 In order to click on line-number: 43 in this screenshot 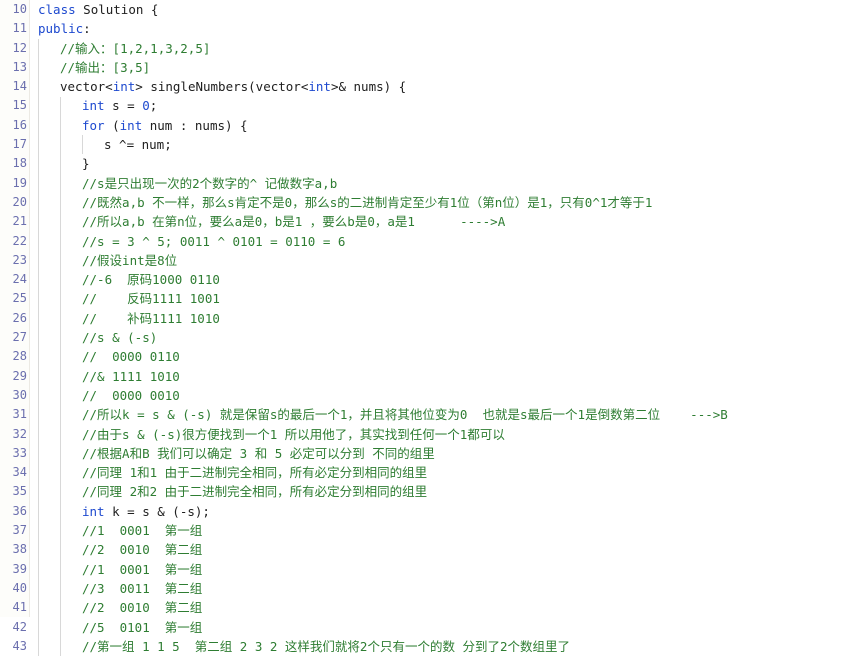, I will do `click(13, 646)`.